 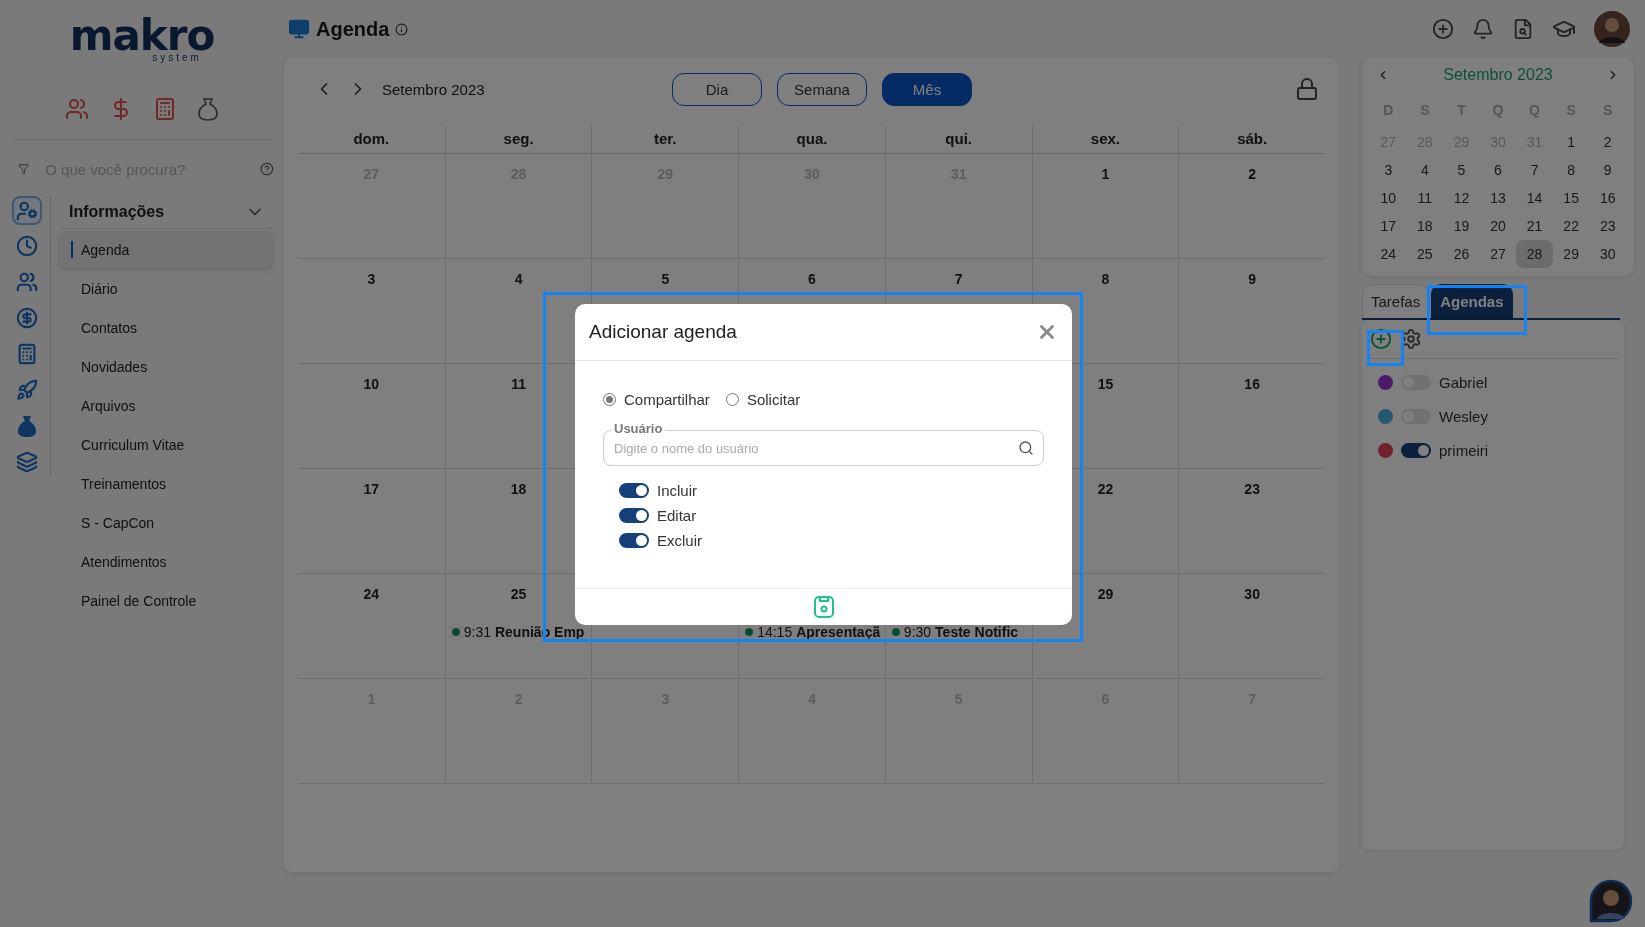 I want to click on day-number: 7, so click(x=958, y=279).